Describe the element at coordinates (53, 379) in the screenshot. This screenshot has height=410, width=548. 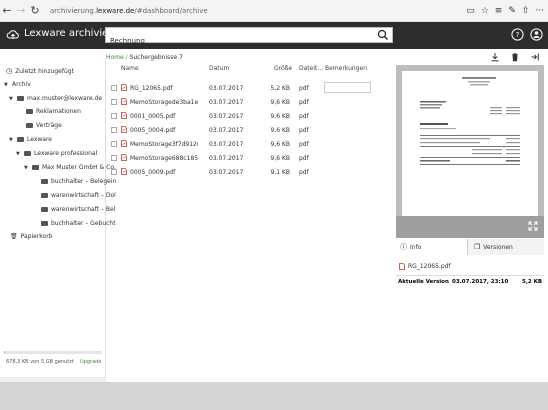
I see `horizontal-scrollbar` at that location.